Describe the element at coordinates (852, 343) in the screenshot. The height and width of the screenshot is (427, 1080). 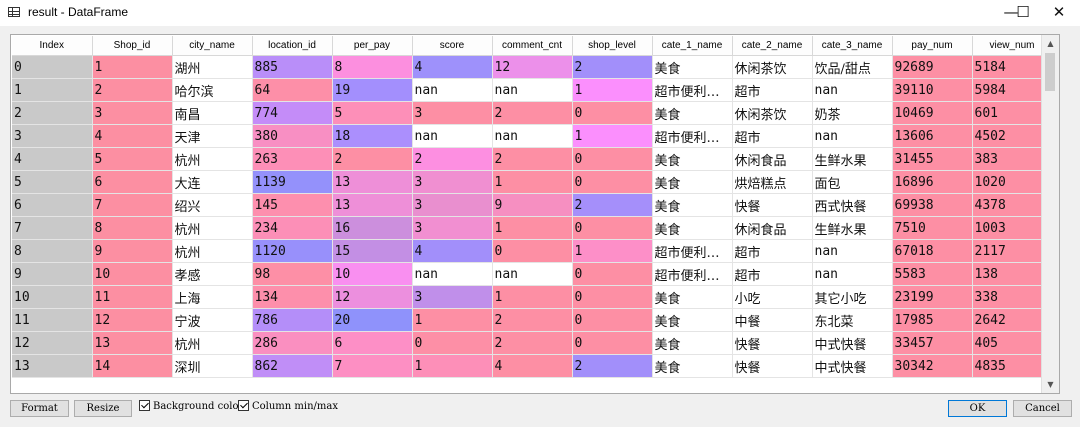
I see `table-cell: 中式快餐` at that location.